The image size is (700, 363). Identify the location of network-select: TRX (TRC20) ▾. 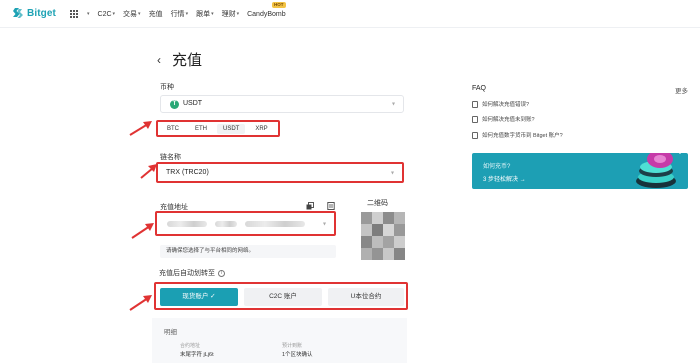
(280, 172).